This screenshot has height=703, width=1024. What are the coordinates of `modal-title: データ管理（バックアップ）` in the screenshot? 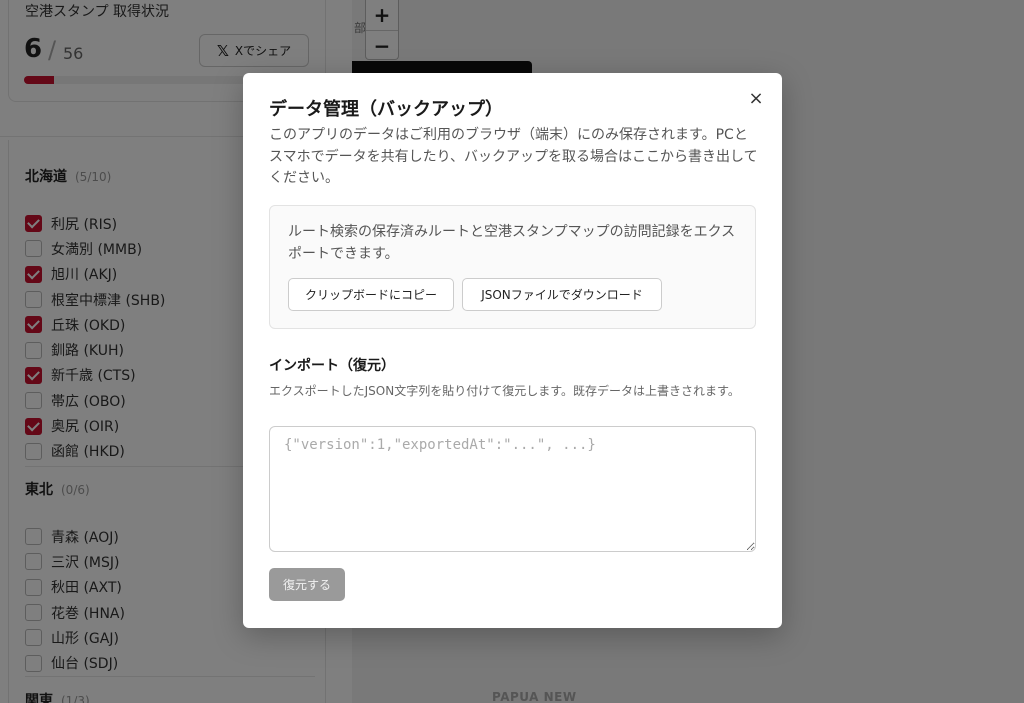 It's located at (386, 109).